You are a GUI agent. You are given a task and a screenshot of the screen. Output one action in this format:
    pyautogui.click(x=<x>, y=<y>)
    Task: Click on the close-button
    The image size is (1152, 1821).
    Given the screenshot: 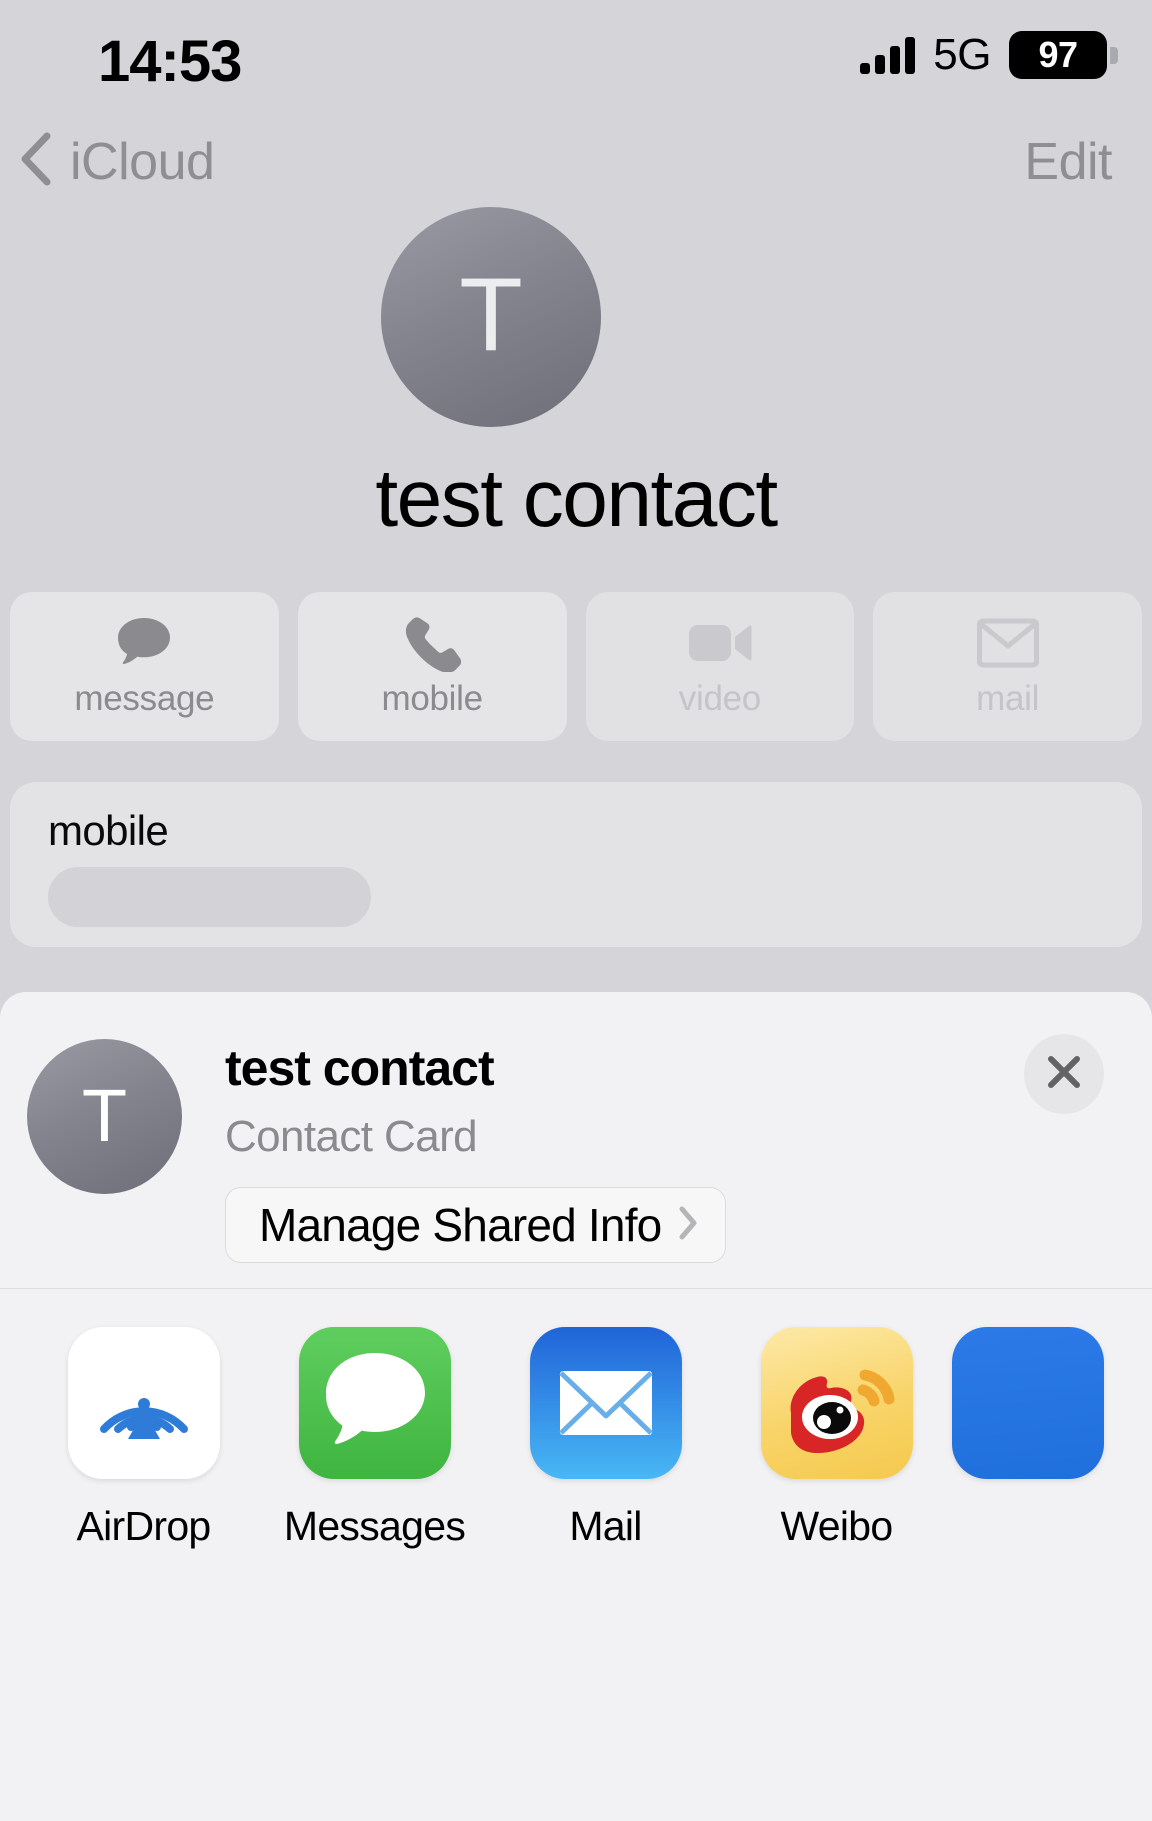 What is the action you would take?
    pyautogui.click(x=1064, y=1074)
    